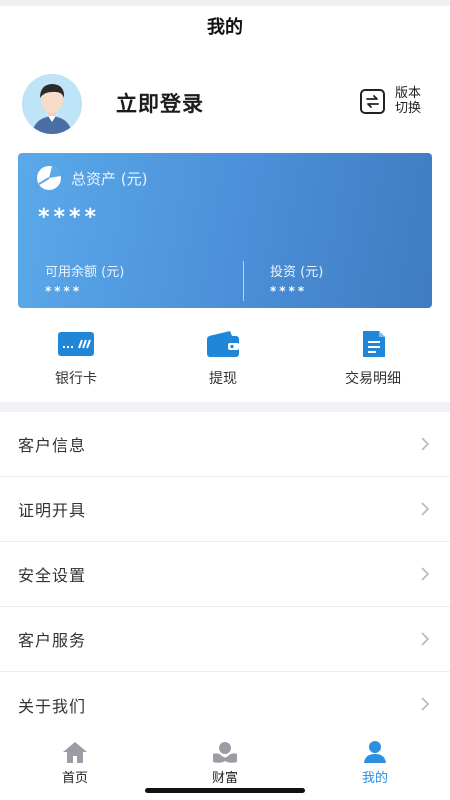 The image size is (450, 800). What do you see at coordinates (372, 101) in the screenshot?
I see `switch-arrows-icon` at bounding box center [372, 101].